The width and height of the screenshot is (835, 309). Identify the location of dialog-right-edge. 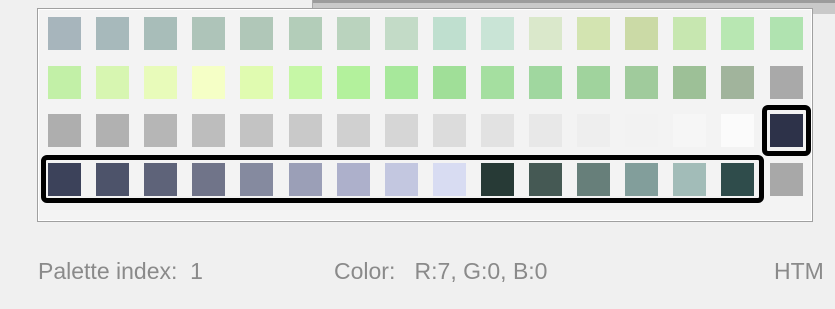
(828, 161).